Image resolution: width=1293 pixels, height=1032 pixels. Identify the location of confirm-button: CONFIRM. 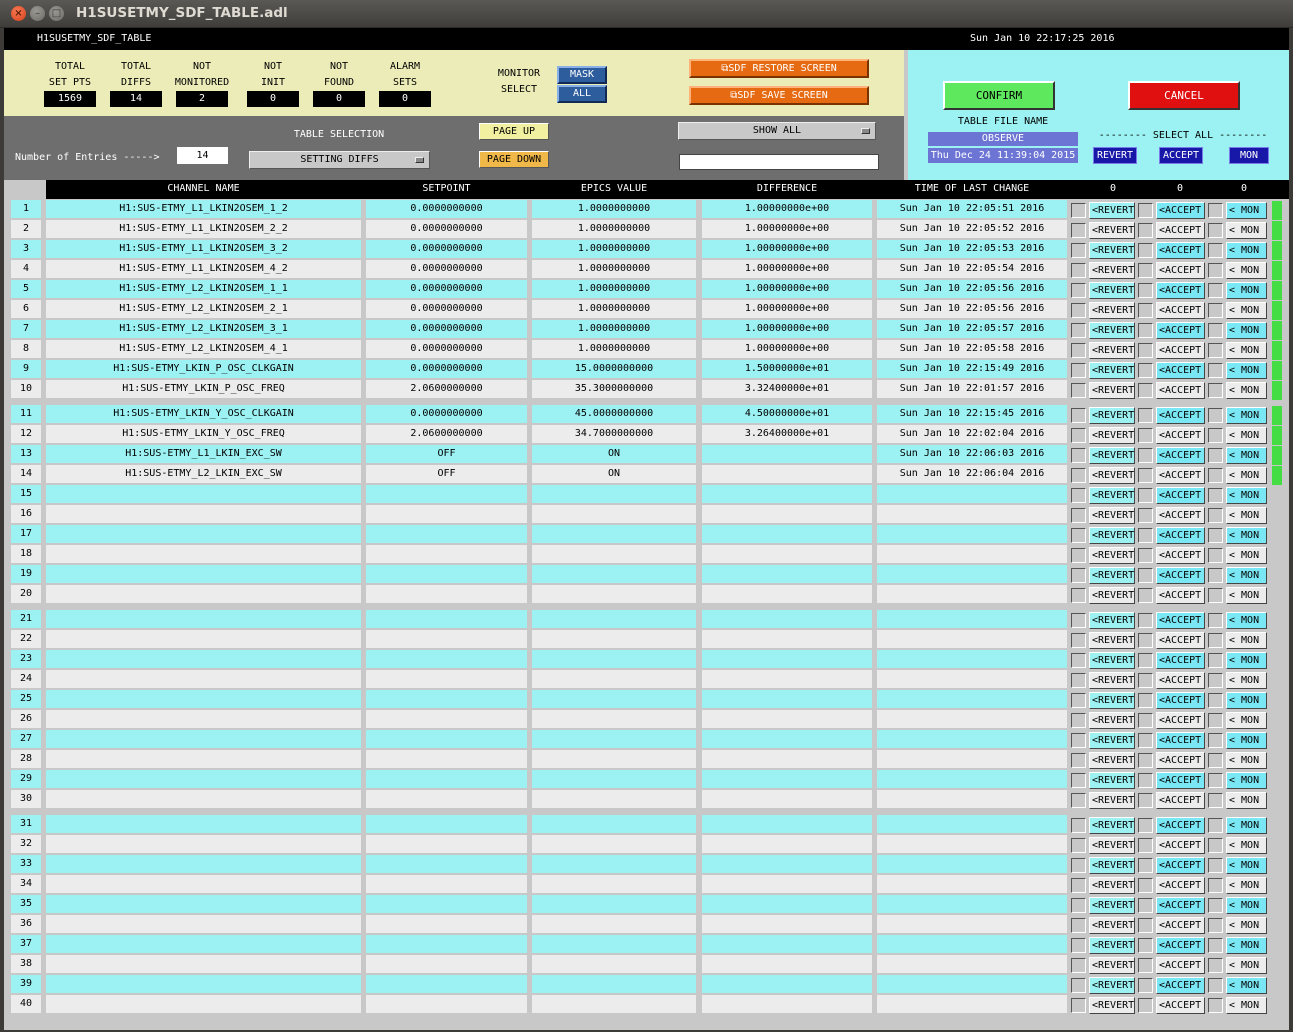
(999, 95).